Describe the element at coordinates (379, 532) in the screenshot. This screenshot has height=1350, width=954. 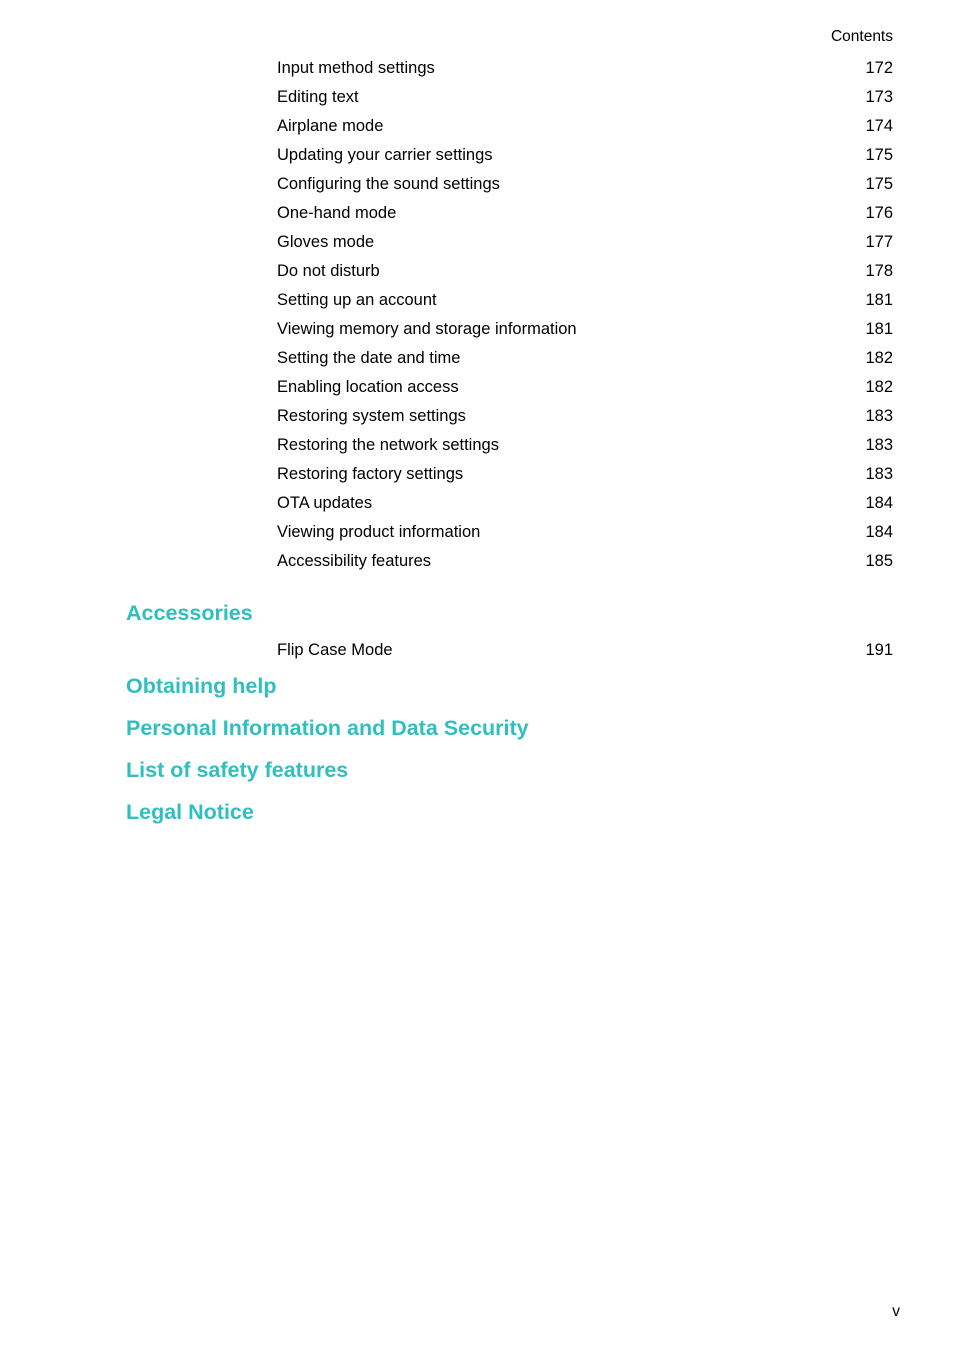
I see `toc-entry-title: Viewing product information` at that location.